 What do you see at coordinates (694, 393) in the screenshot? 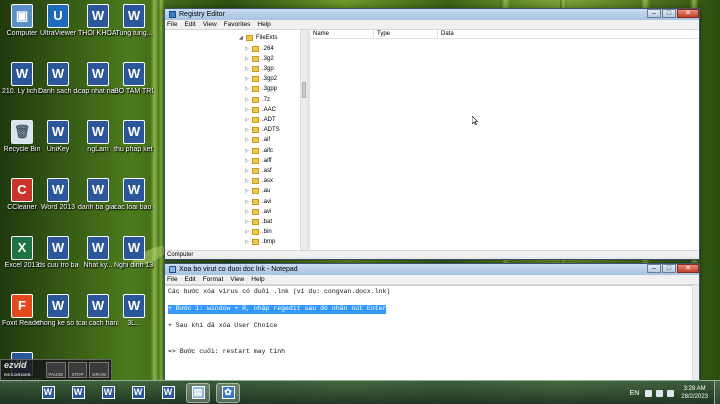
I see `clock: 3:28 AM 28/2/2023` at bounding box center [694, 393].